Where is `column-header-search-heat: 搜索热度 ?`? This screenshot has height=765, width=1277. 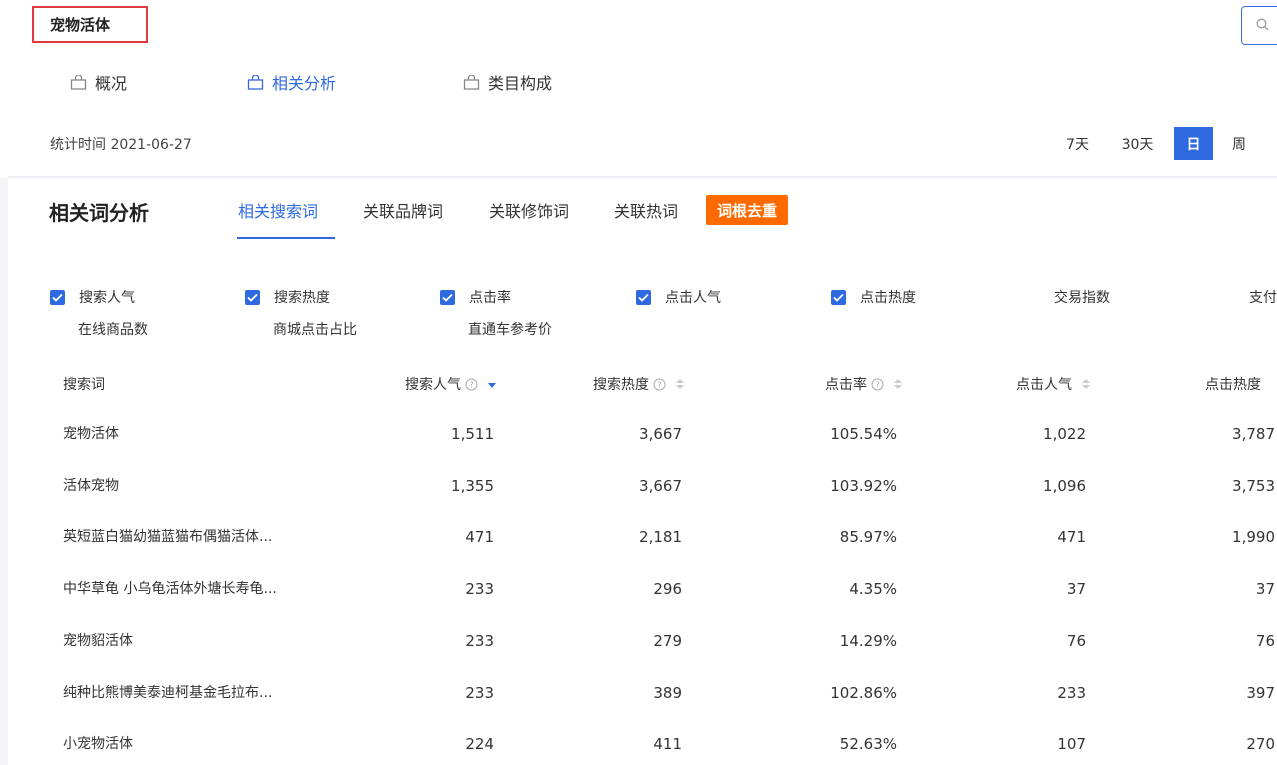 column-header-search-heat: 搜索热度 ? is located at coordinates (638, 384).